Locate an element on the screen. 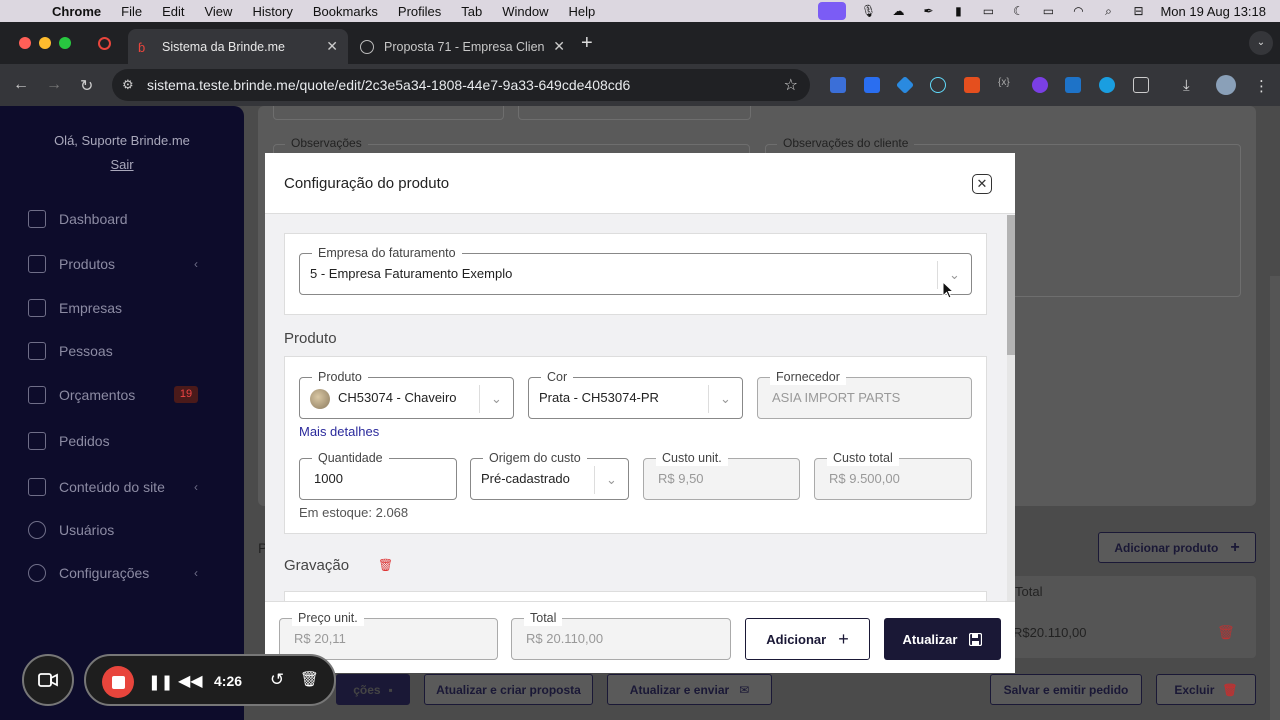 This screenshot has width=1280, height=720. update-button: Atualizar is located at coordinates (942, 639).